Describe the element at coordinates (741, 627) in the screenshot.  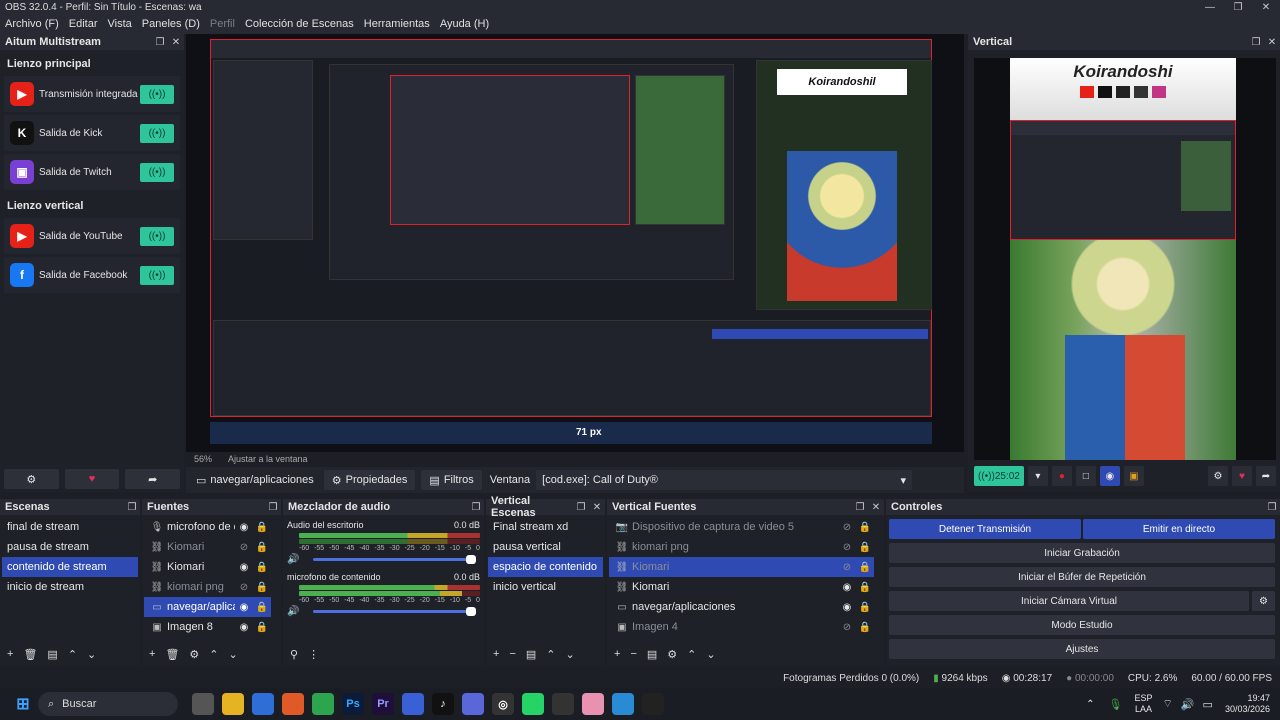
I see `source-row: ▣ Imagen 4 ⊘ 🔒` at that location.